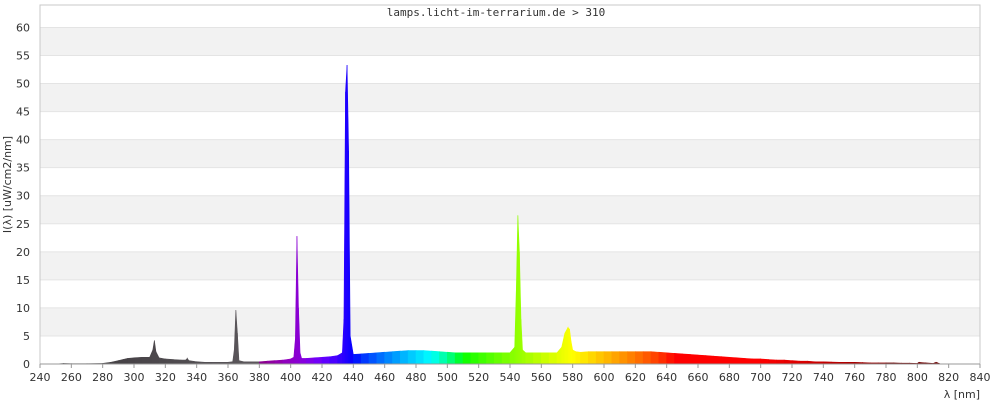 The height and width of the screenshot is (400, 1000). What do you see at coordinates (948, 377) in the screenshot?
I see `x-tick-label: 820` at bounding box center [948, 377].